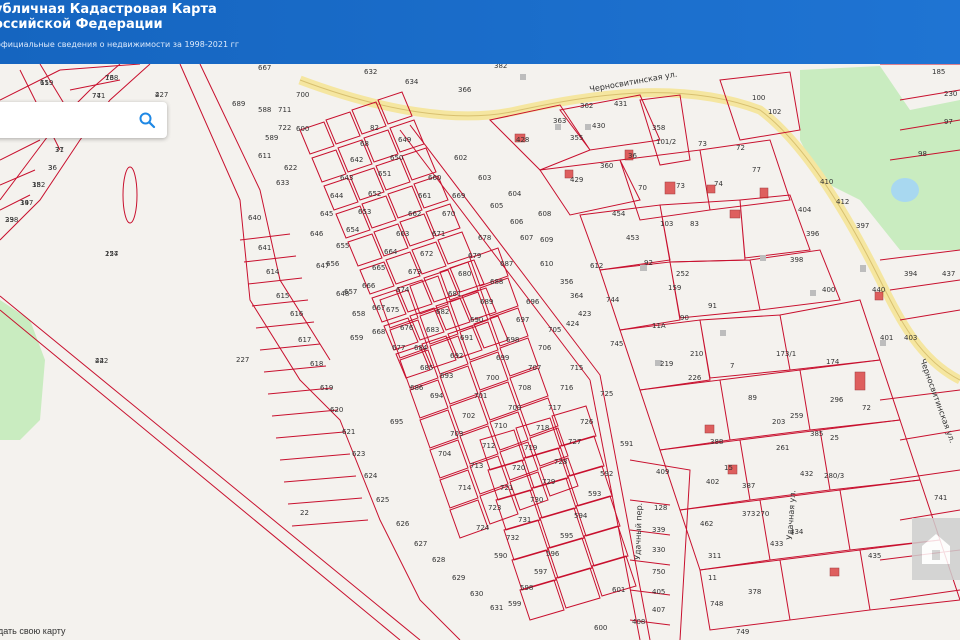 The height and width of the screenshot is (640, 960). I want to click on parcel-label: 685, so click(426, 368).